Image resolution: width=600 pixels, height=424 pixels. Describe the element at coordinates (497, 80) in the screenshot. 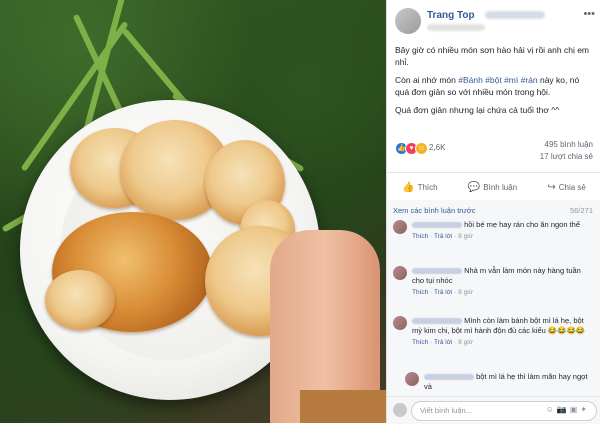

I see `hashtags: #Bánh #bột #mì #rán` at that location.